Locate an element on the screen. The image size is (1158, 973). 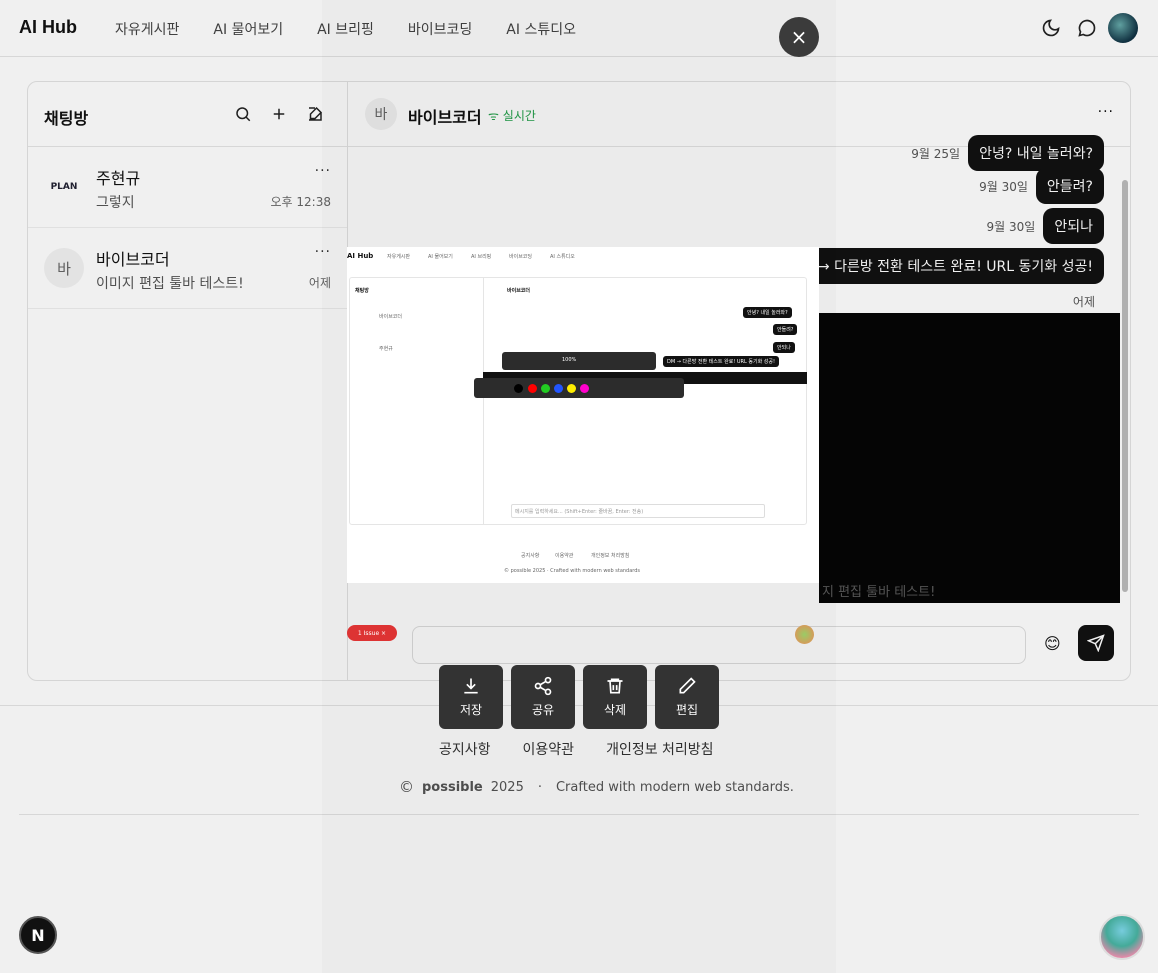
delete-button: 삭제 is located at coordinates (615, 697).